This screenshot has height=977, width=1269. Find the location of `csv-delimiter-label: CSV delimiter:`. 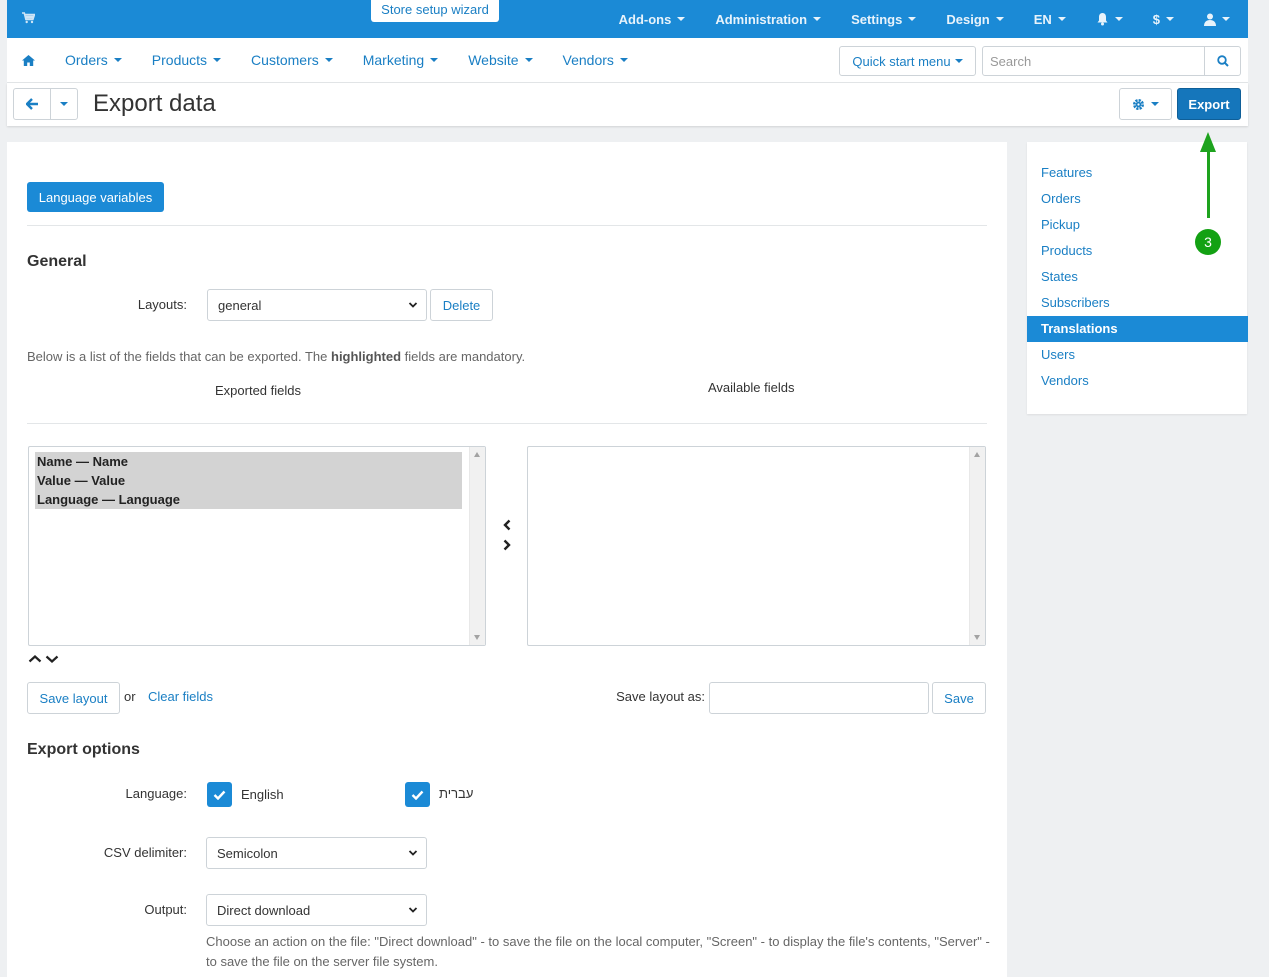

csv-delimiter-label: CSV delimiter: is located at coordinates (145, 852).